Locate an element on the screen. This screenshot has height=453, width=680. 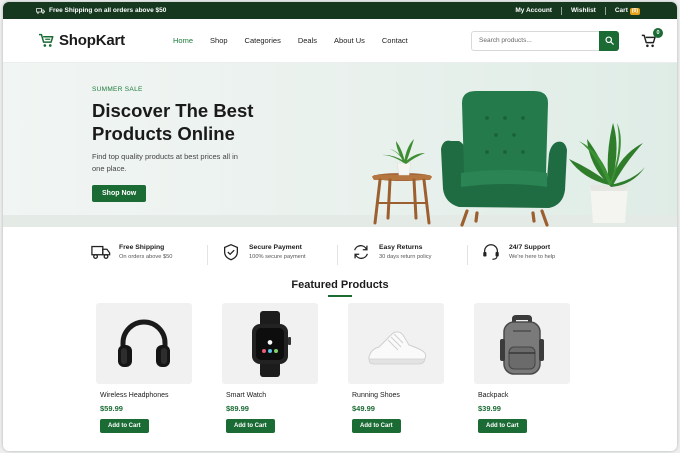
headphones-icon is located at coordinates (144, 343).